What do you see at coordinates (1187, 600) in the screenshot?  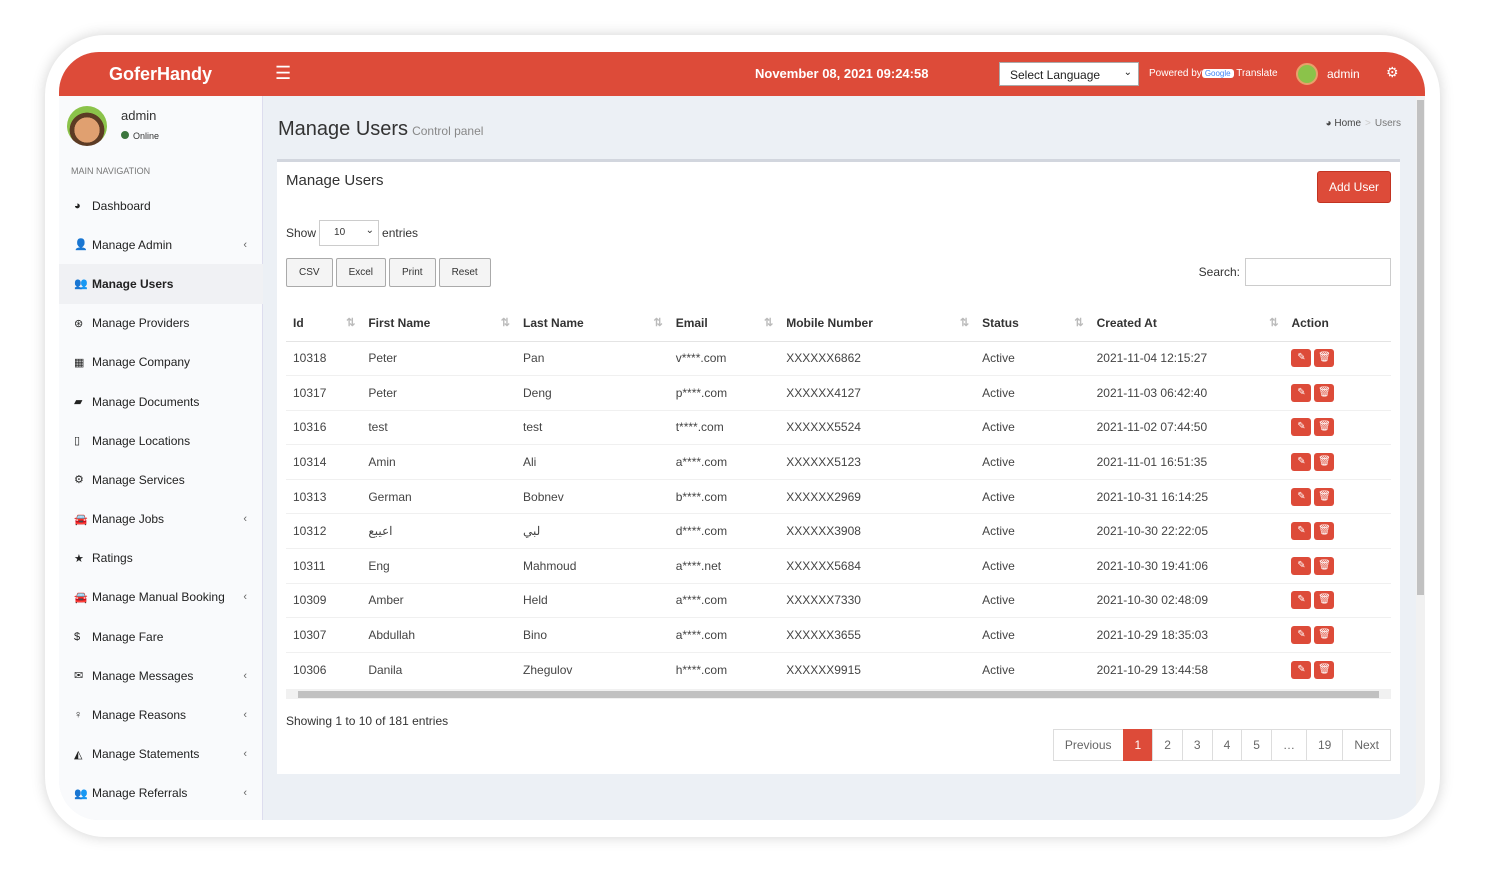 I see `cell-created-at: 2021-10-30 02:48:09` at bounding box center [1187, 600].